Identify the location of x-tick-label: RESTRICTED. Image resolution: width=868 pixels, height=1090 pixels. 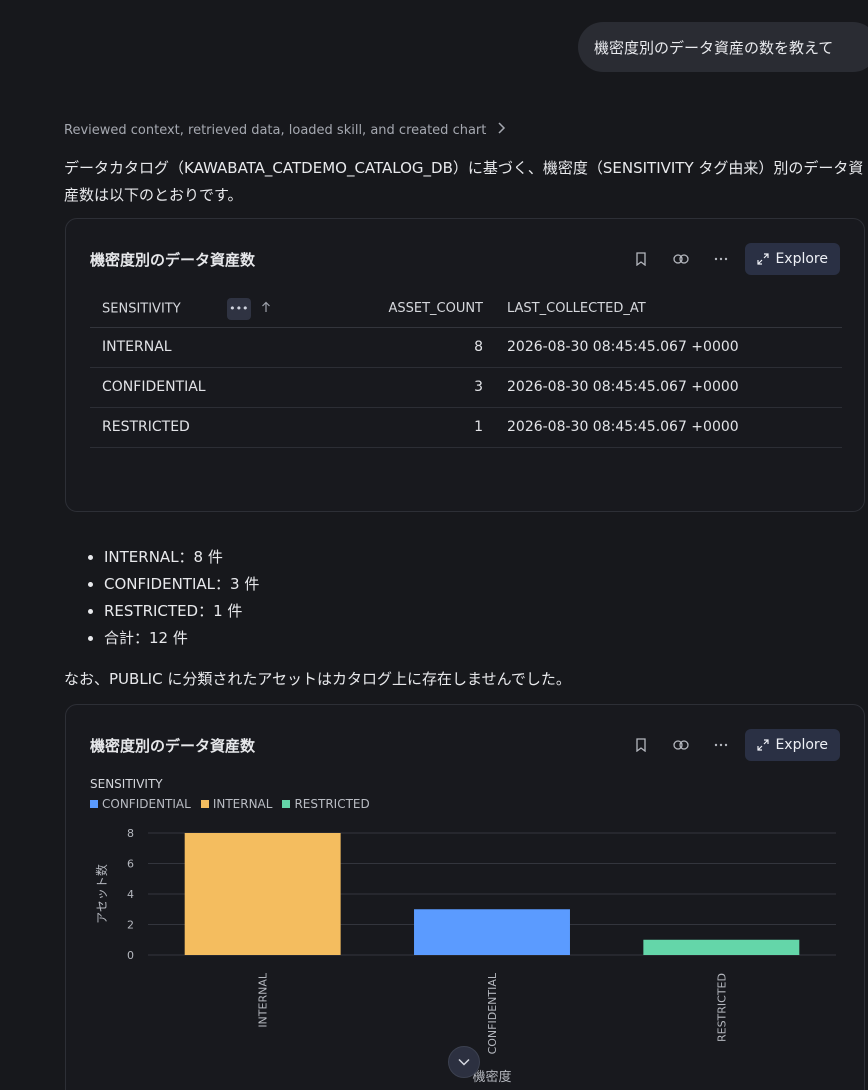
(721, 1007).